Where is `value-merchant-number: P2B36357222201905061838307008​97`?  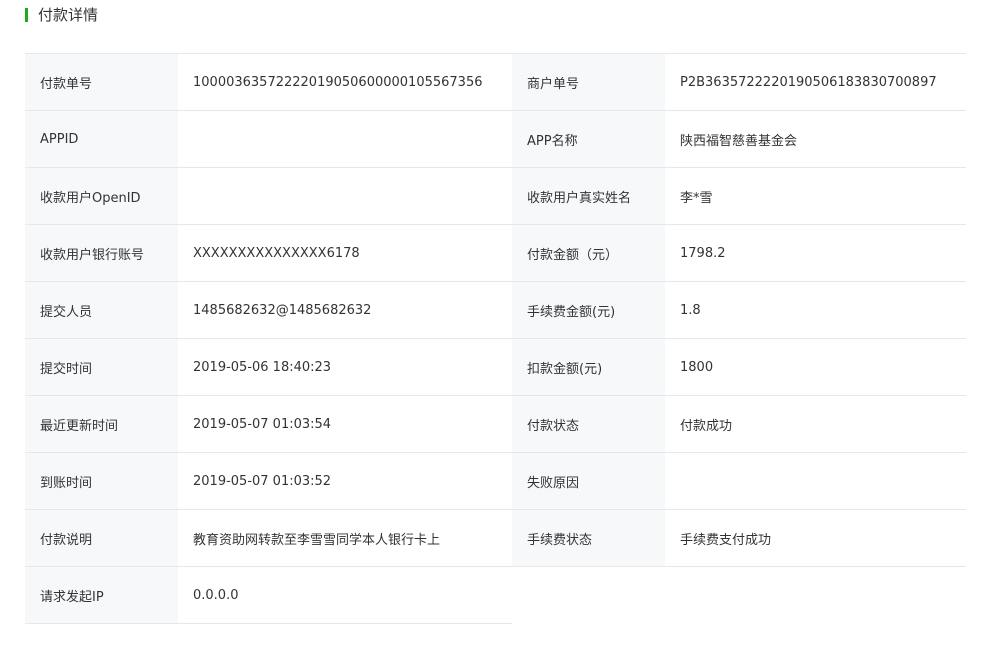 value-merchant-number: P2B36357222201905061838307008​97 is located at coordinates (815, 82).